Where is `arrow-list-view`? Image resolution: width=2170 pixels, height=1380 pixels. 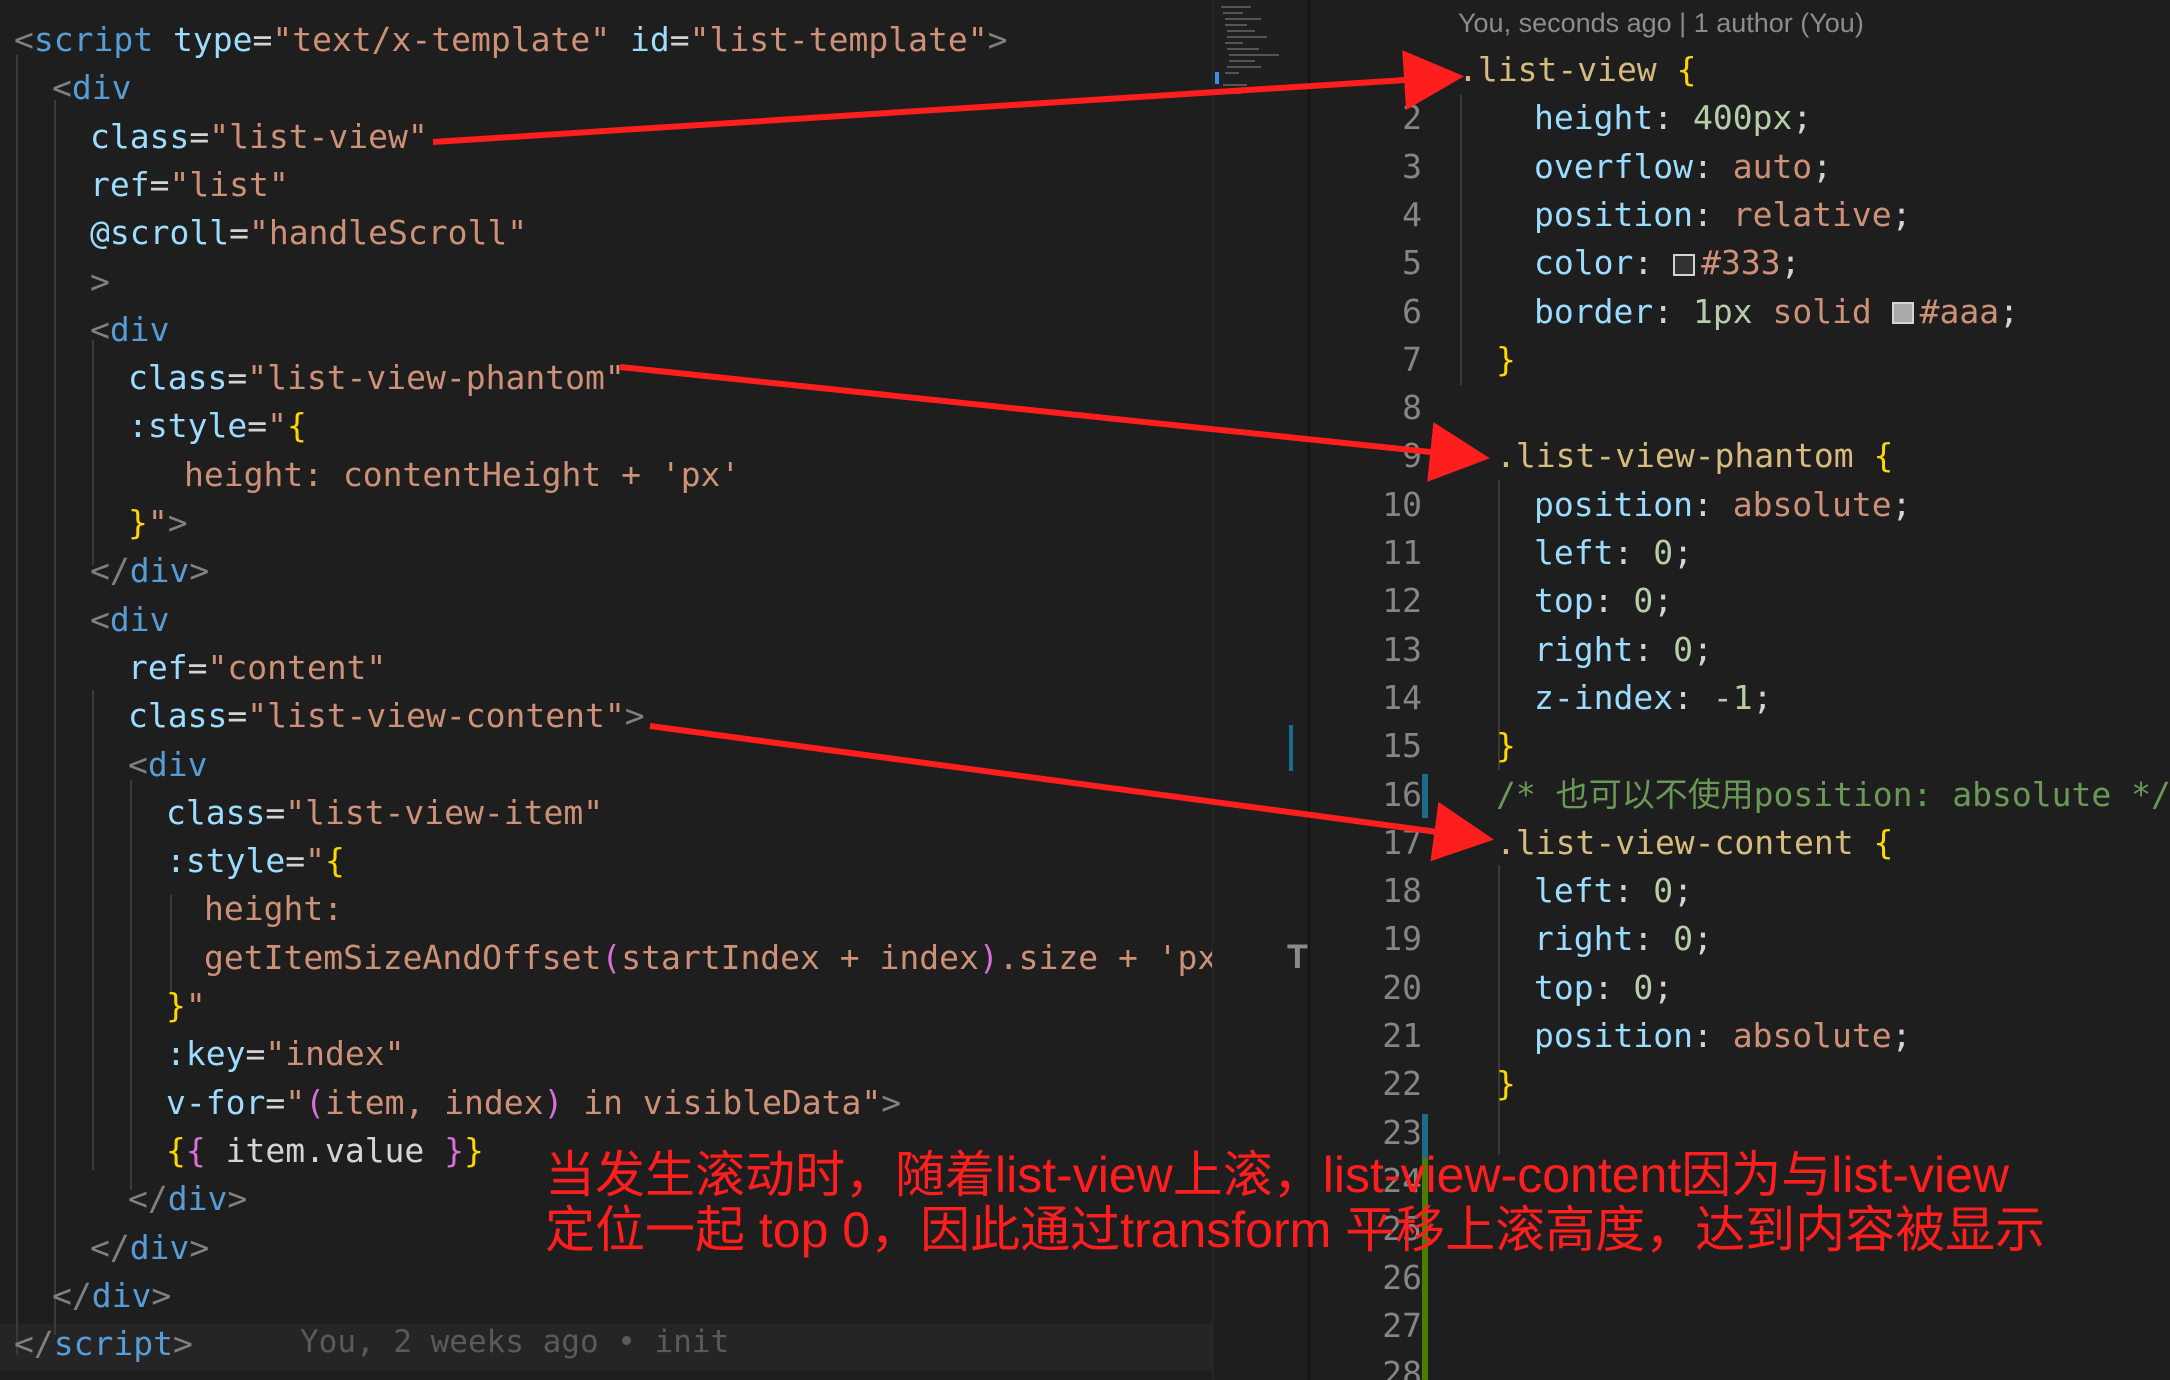
arrow-list-view is located at coordinates (948, 97).